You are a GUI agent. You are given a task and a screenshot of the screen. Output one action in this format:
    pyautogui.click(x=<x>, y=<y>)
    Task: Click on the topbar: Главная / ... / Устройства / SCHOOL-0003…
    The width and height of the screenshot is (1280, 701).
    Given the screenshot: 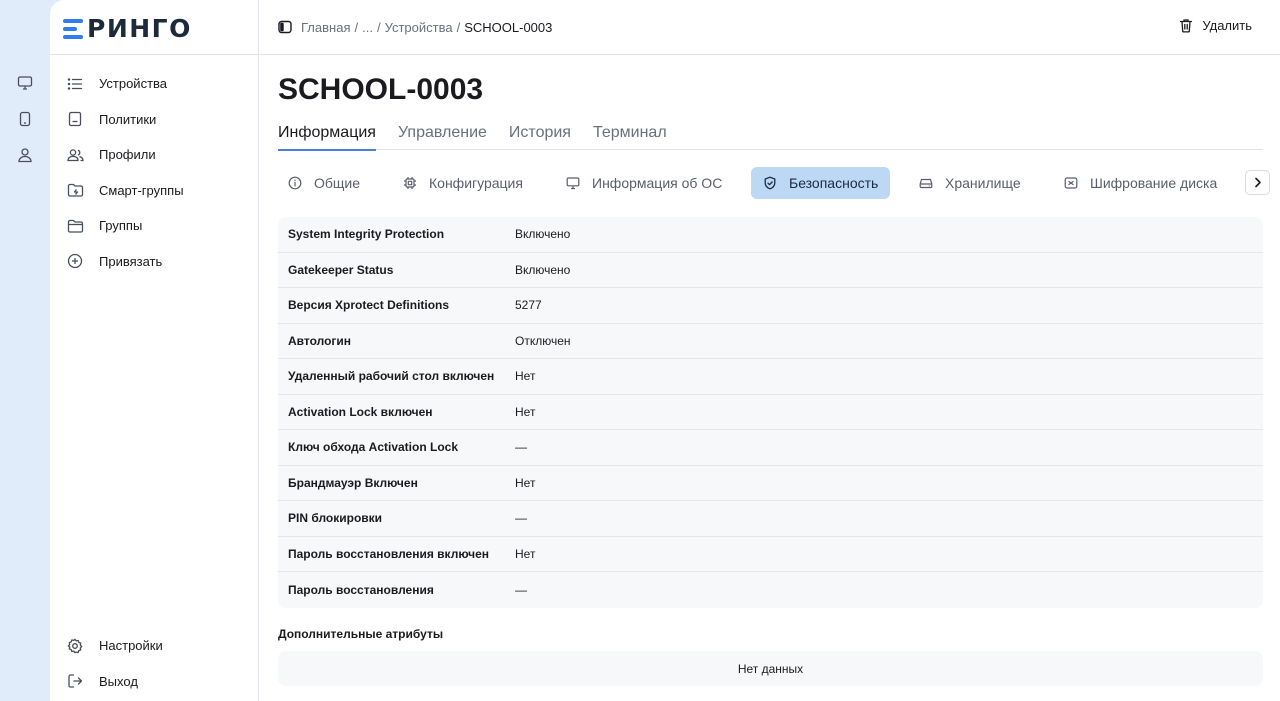 What is the action you would take?
    pyautogui.click(x=770, y=27)
    